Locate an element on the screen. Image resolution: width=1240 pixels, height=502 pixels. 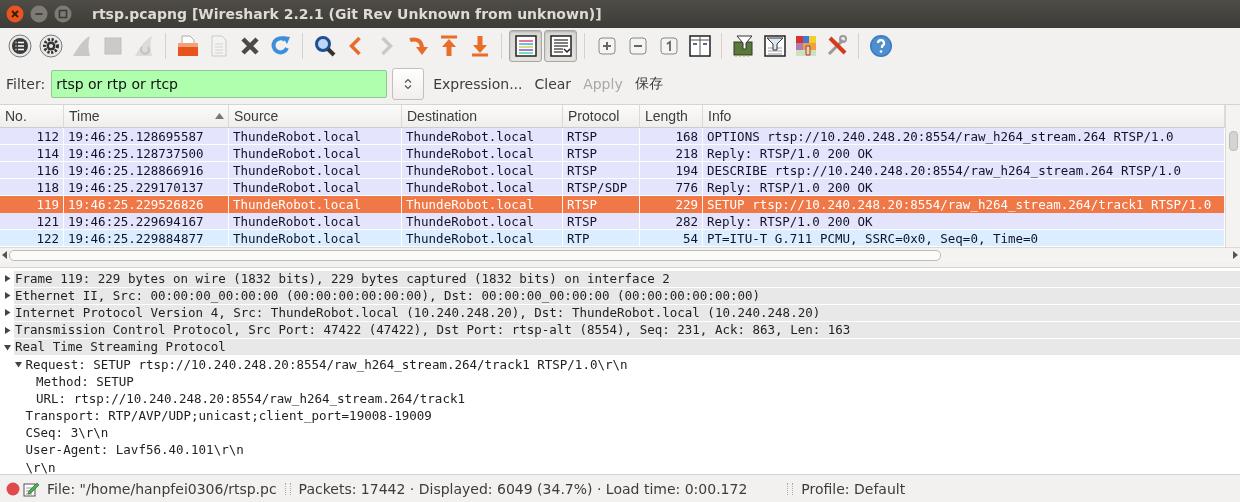
tree-item: \r\n is located at coordinates (40, 466).